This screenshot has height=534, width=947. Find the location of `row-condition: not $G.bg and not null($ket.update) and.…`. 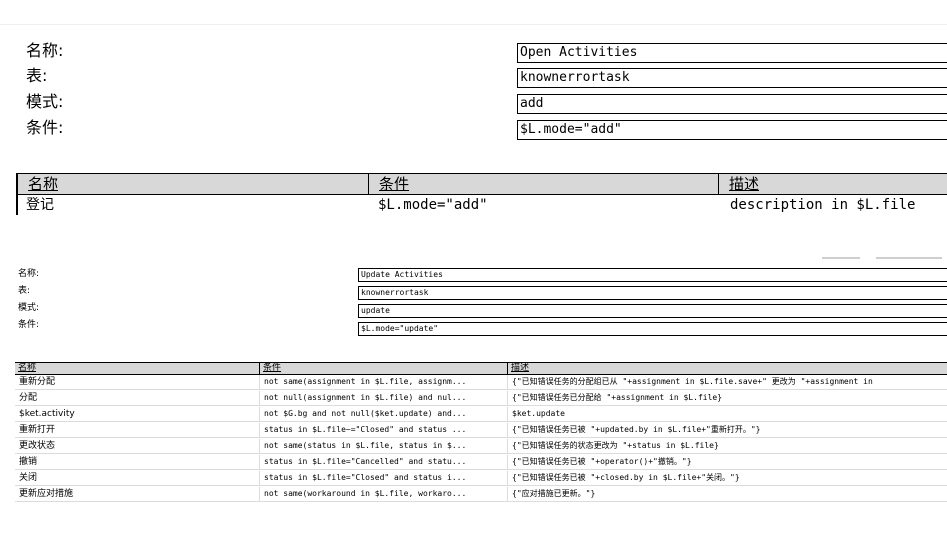

row-condition: not $G.bg and not null($ket.update) and.… is located at coordinates (383, 414).